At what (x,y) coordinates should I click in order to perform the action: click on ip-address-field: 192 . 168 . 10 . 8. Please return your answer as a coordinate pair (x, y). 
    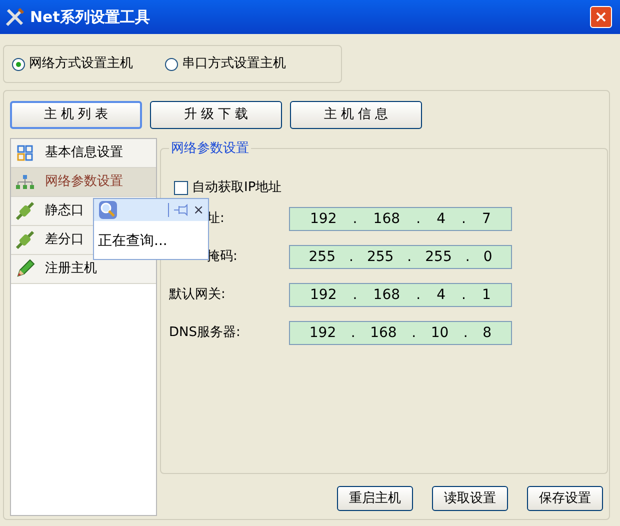
    Looking at the image, I should click on (400, 333).